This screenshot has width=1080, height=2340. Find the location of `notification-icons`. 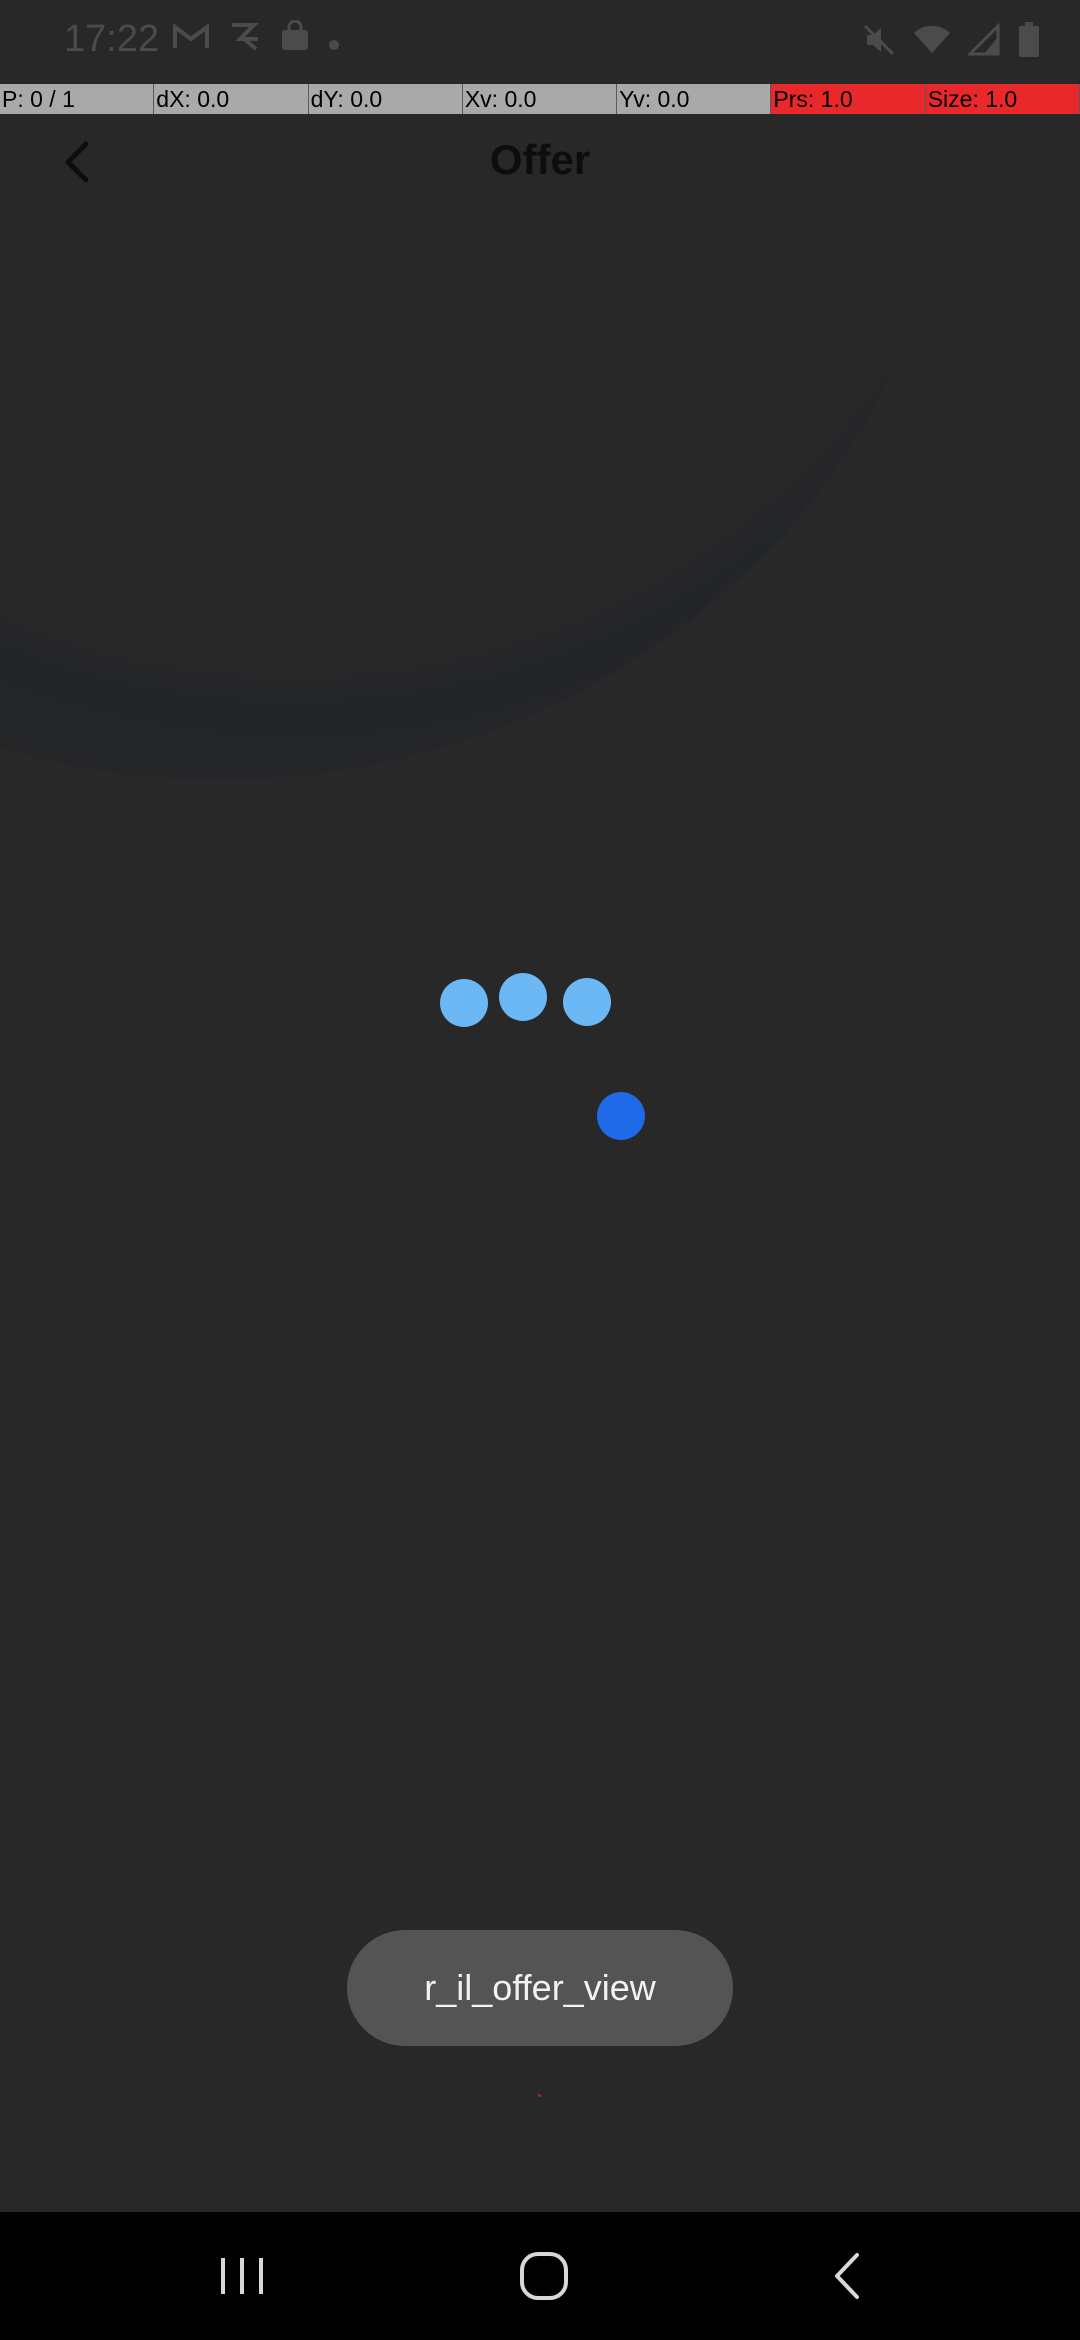

notification-icons is located at coordinates (256, 40).